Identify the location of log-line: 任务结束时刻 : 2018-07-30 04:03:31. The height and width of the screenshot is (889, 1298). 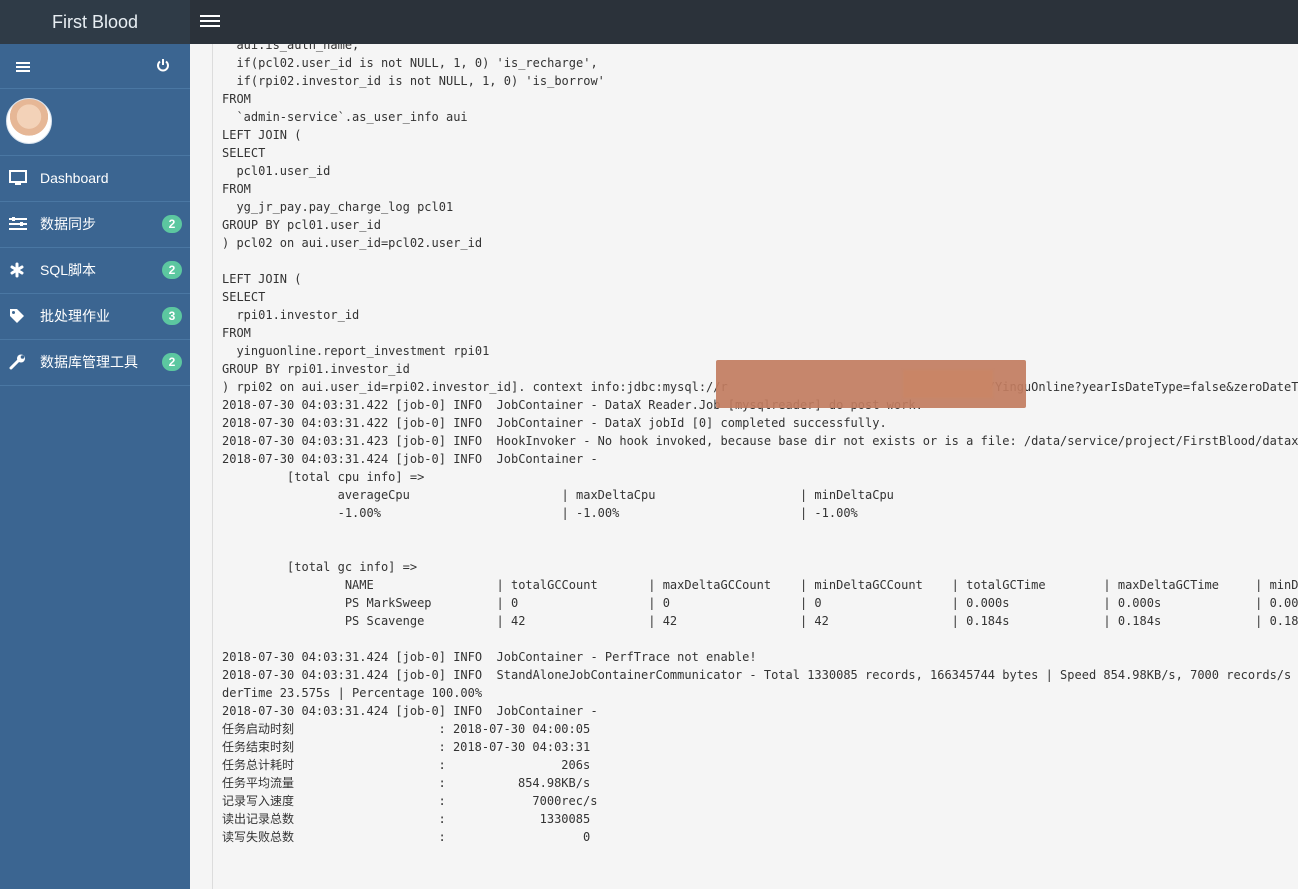
(406, 747).